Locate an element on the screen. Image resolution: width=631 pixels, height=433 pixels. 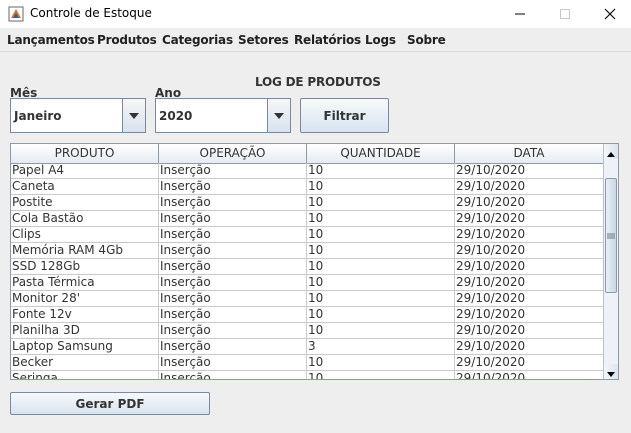
scroll-up-arrow-icon is located at coordinates (611, 152).